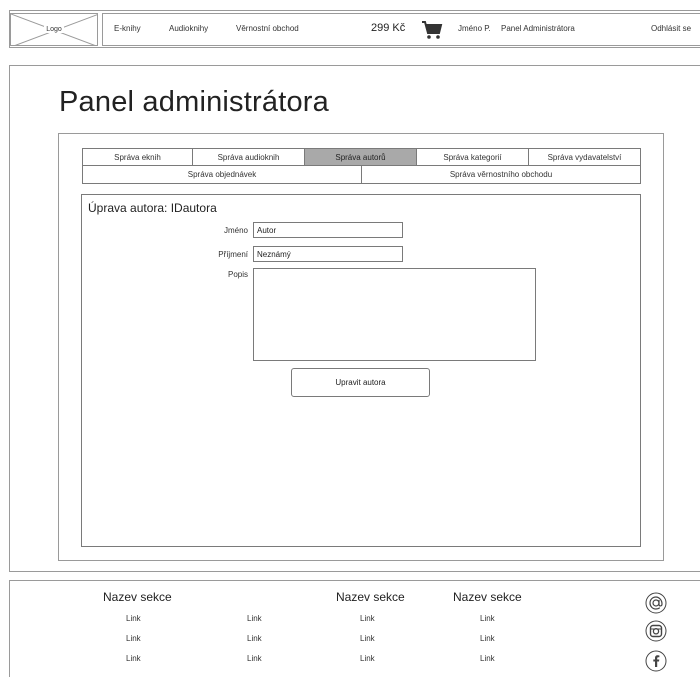  What do you see at coordinates (222, 174) in the screenshot?
I see `tab-orders: Správa objednávek` at bounding box center [222, 174].